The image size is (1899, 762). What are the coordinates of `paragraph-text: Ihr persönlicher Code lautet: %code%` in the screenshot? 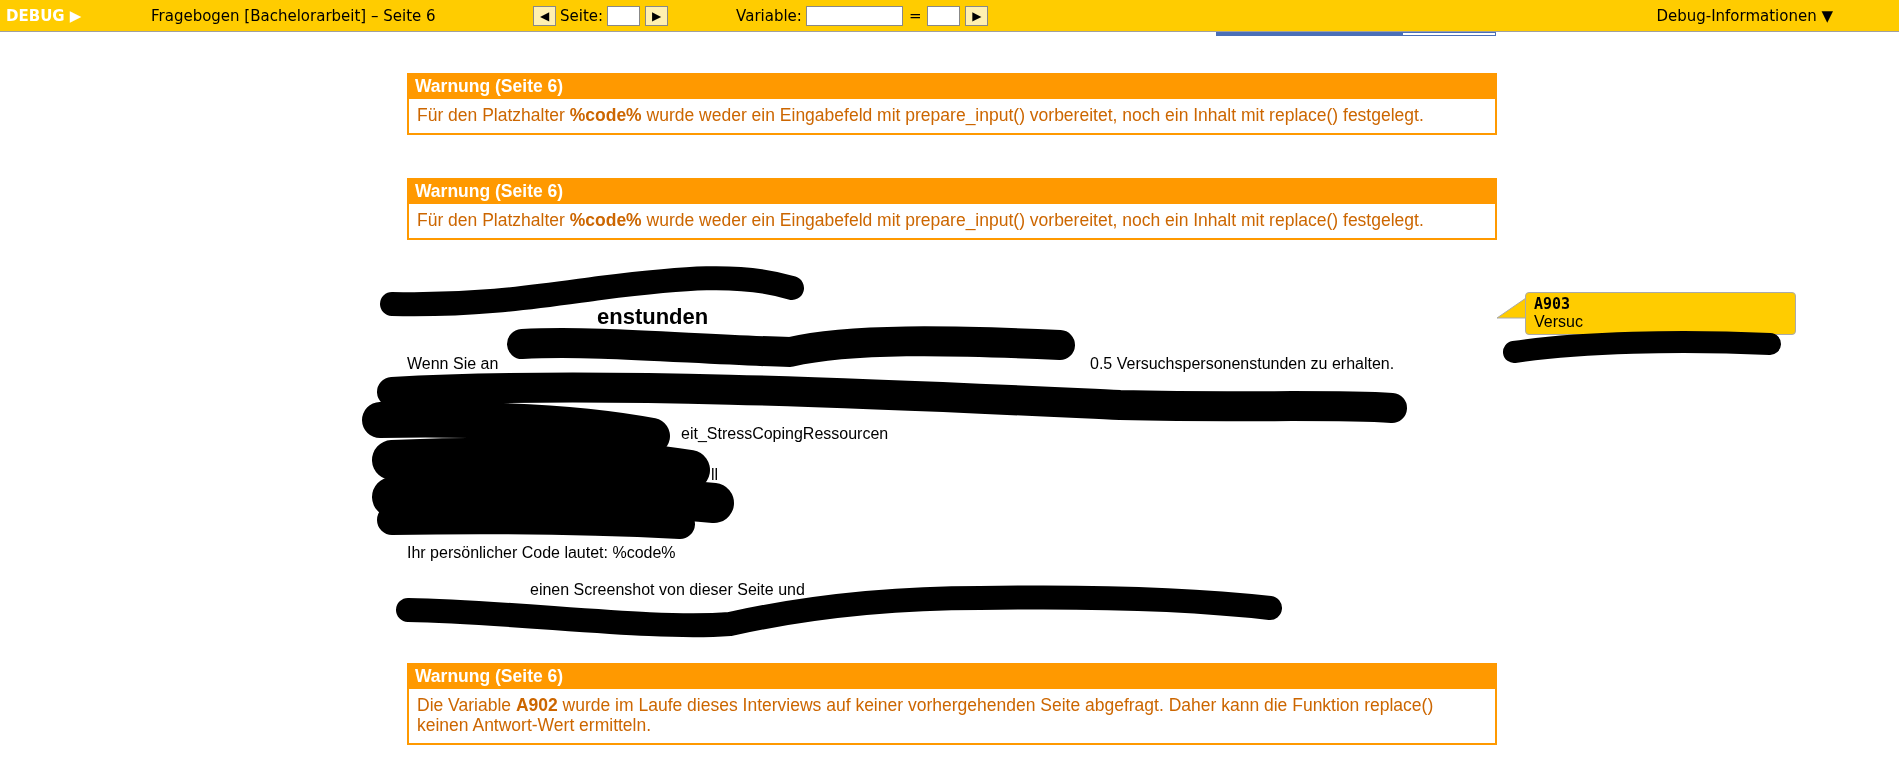 It's located at (541, 553).